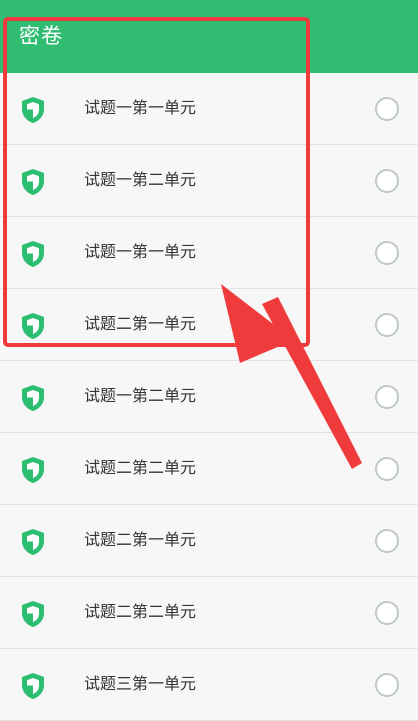  I want to click on page-title: 密卷, so click(41, 36).